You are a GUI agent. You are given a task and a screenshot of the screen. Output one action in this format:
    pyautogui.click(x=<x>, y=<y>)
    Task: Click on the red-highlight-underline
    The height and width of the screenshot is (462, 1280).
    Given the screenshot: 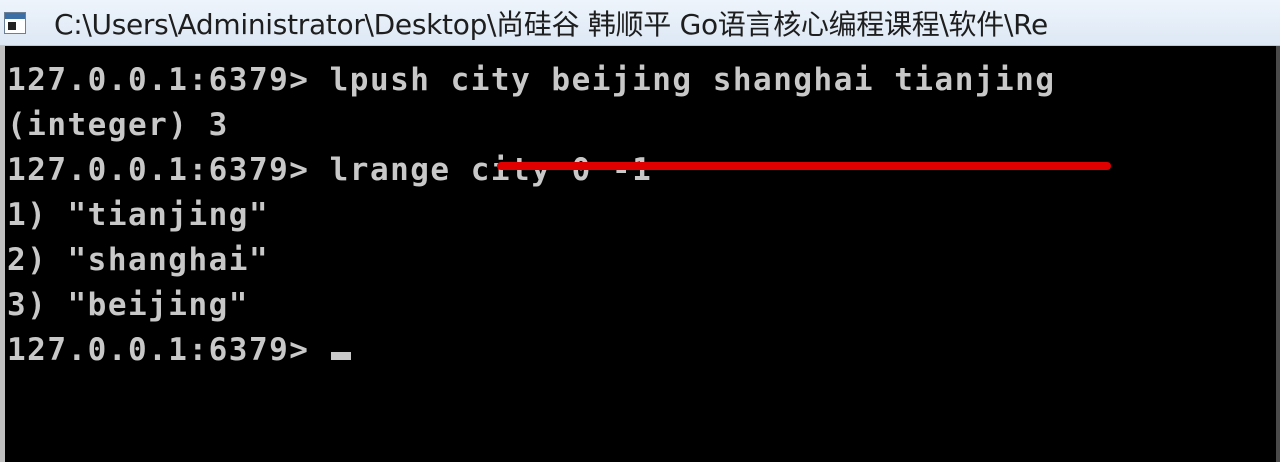 What is the action you would take?
    pyautogui.click(x=804, y=166)
    